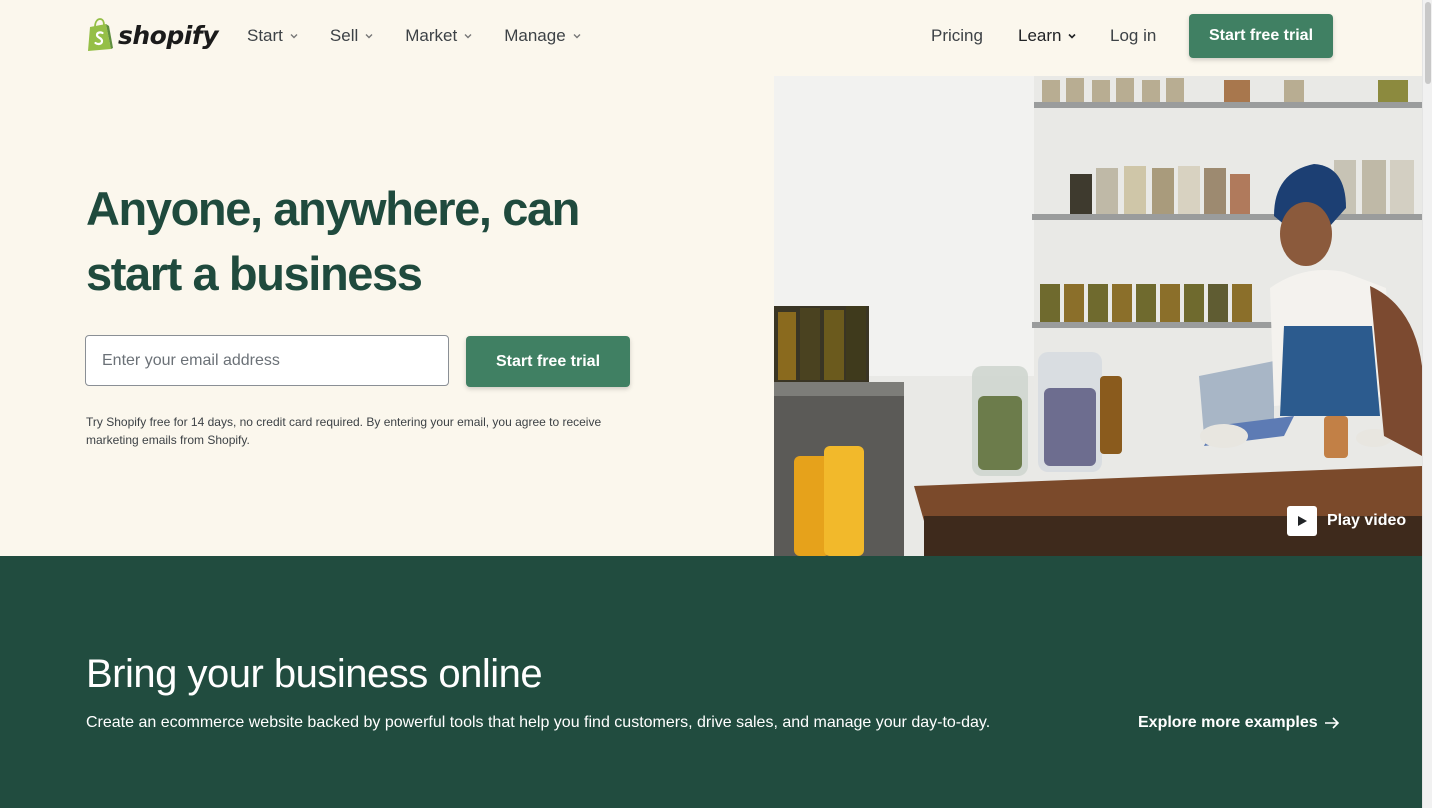 This screenshot has width=1432, height=808. What do you see at coordinates (1133, 36) in the screenshot?
I see `nav-login: Log in` at bounding box center [1133, 36].